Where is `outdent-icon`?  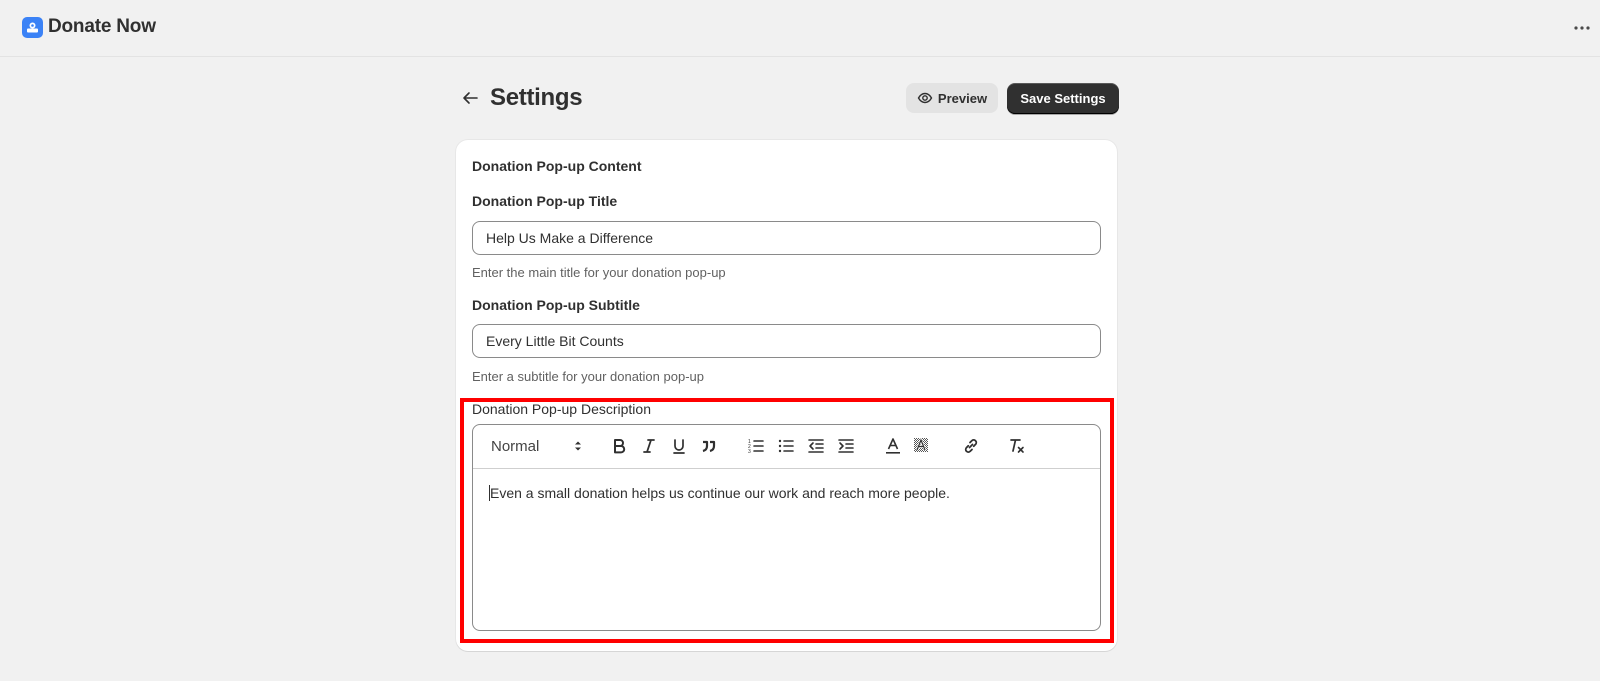
outdent-icon is located at coordinates (816, 446).